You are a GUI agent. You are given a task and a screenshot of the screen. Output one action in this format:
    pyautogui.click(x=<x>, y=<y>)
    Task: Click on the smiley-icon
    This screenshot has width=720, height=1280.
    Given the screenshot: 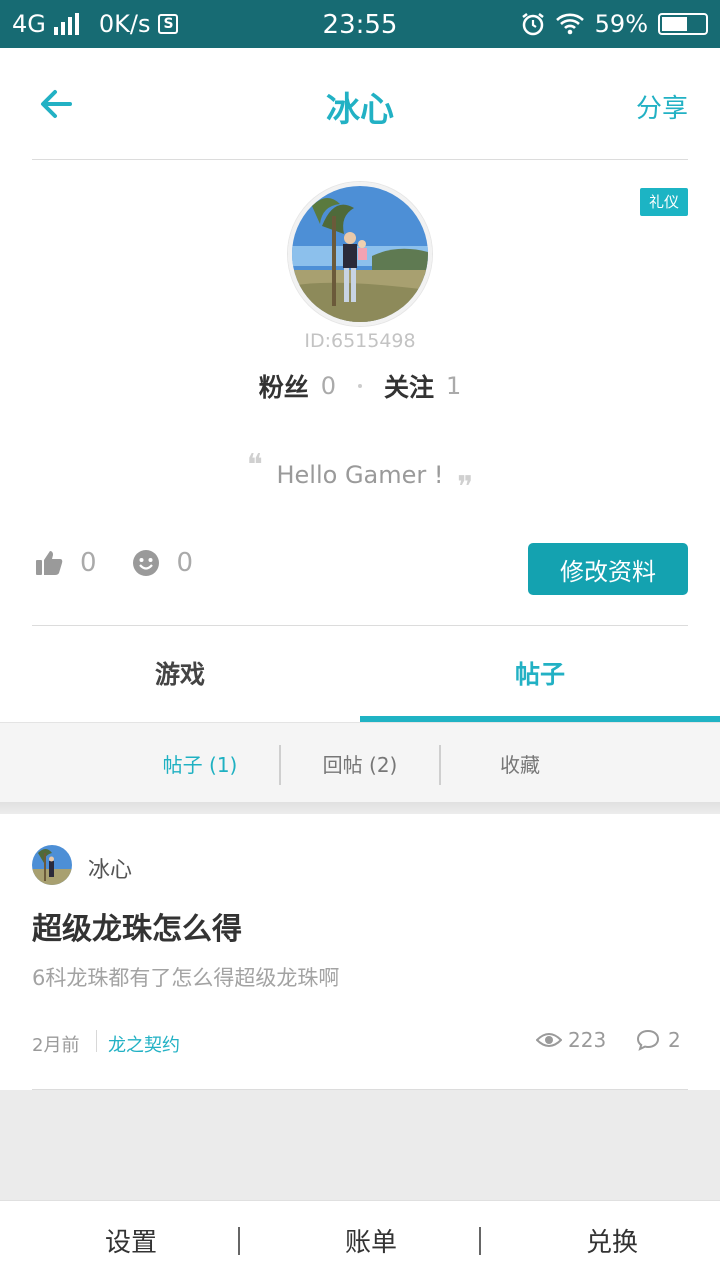 What is the action you would take?
    pyautogui.click(x=145, y=563)
    